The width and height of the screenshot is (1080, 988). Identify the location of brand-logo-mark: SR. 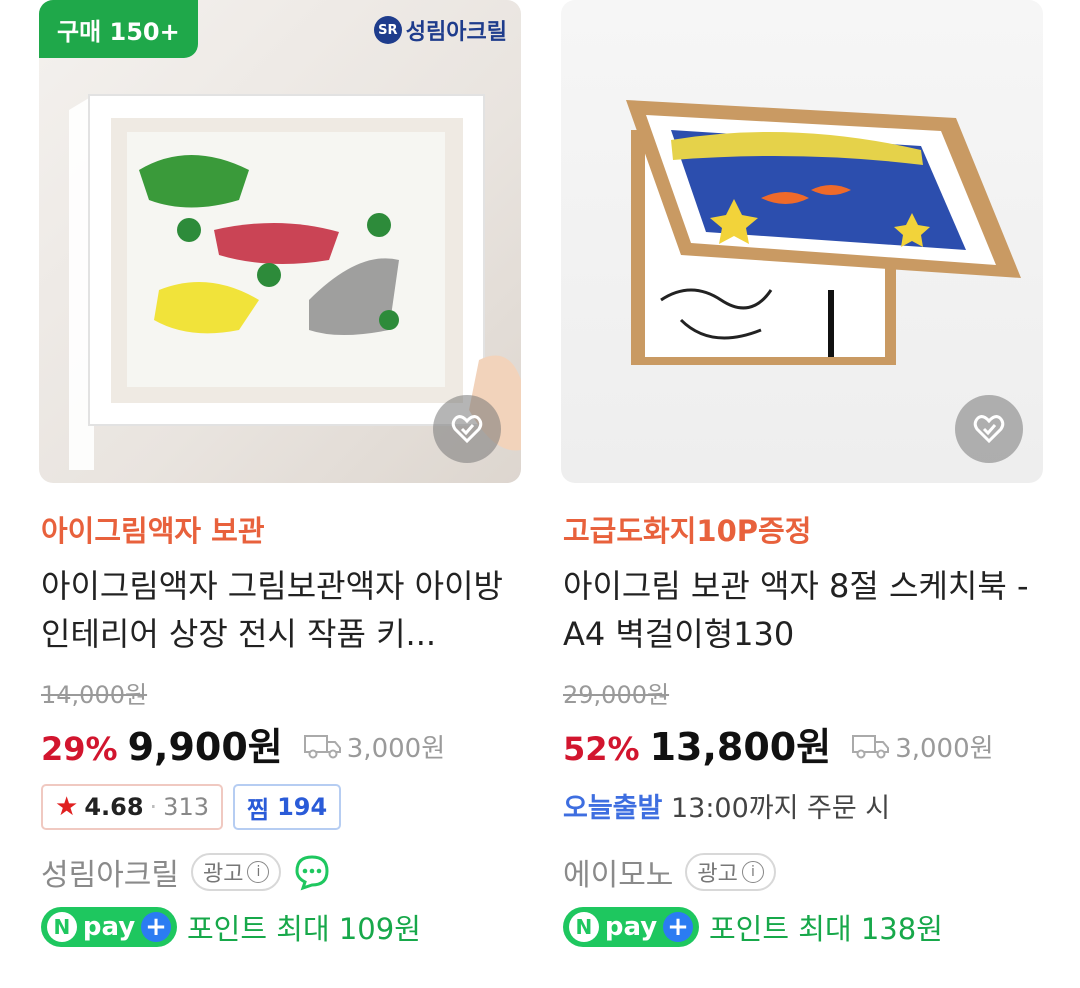
(387, 30).